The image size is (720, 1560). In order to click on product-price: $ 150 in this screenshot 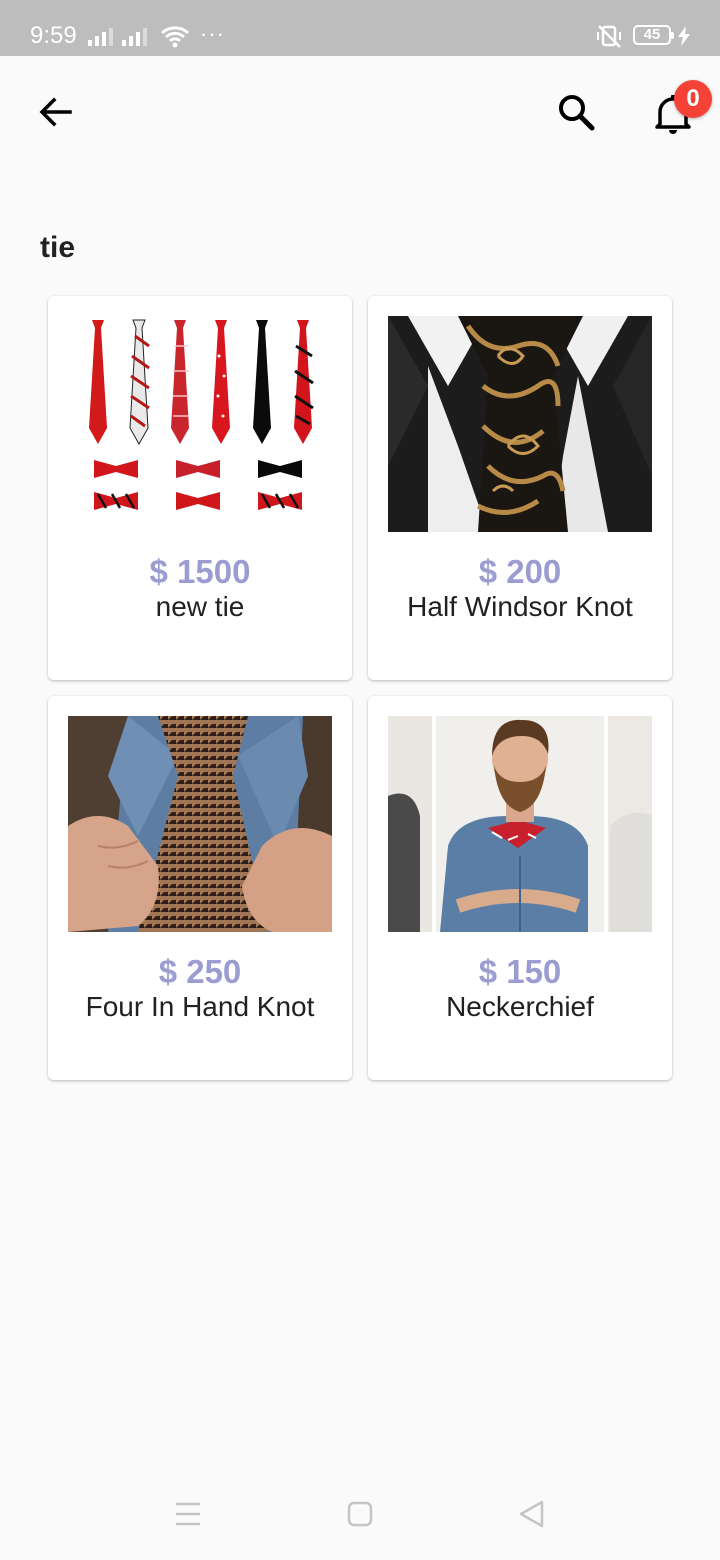, I will do `click(520, 971)`.